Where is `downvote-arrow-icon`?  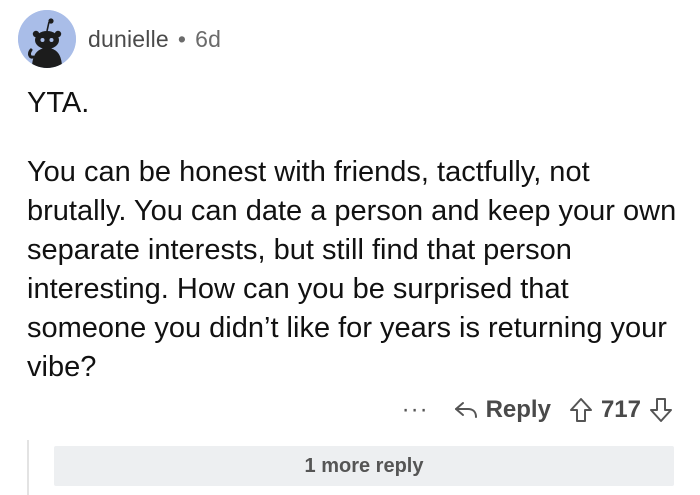
downvote-arrow-icon is located at coordinates (661, 410).